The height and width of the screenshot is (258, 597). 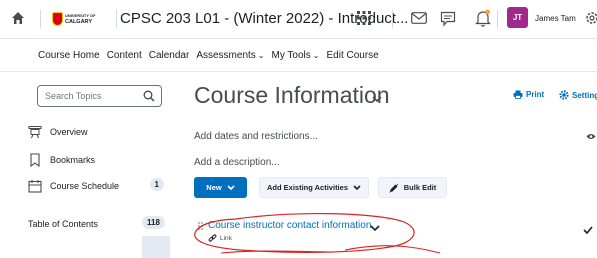 I want to click on print-button: Print, so click(x=528, y=94).